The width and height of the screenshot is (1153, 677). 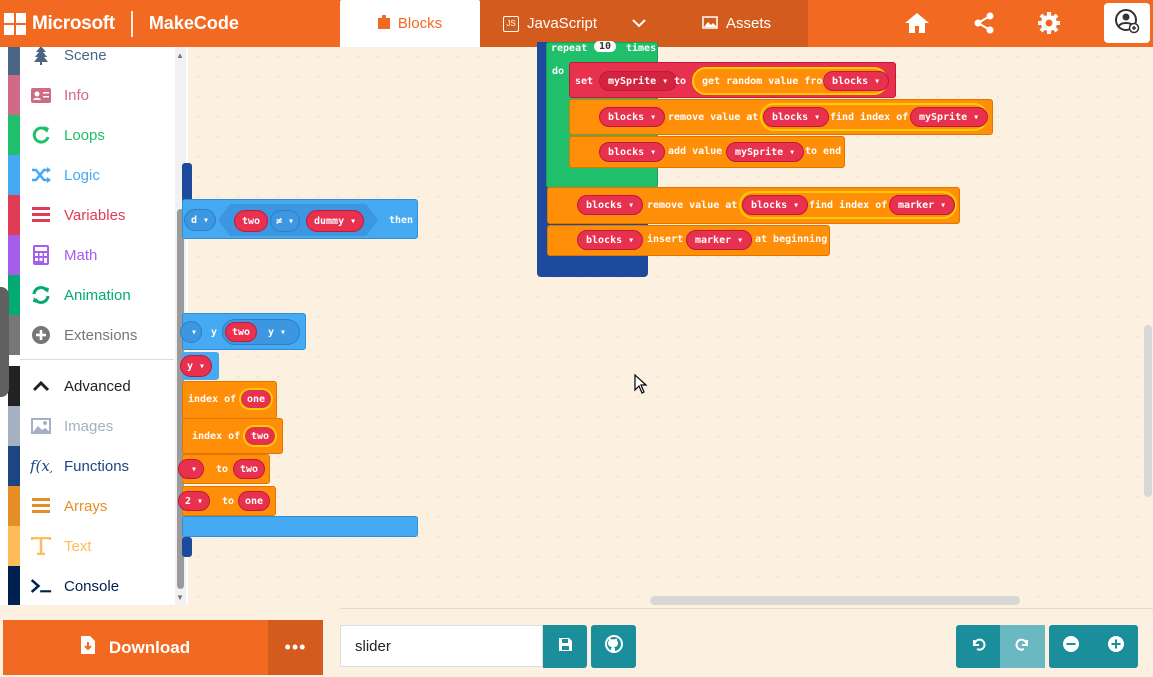 What do you see at coordinates (87, 175) in the screenshot?
I see `toolbox-category-logic: Logic` at bounding box center [87, 175].